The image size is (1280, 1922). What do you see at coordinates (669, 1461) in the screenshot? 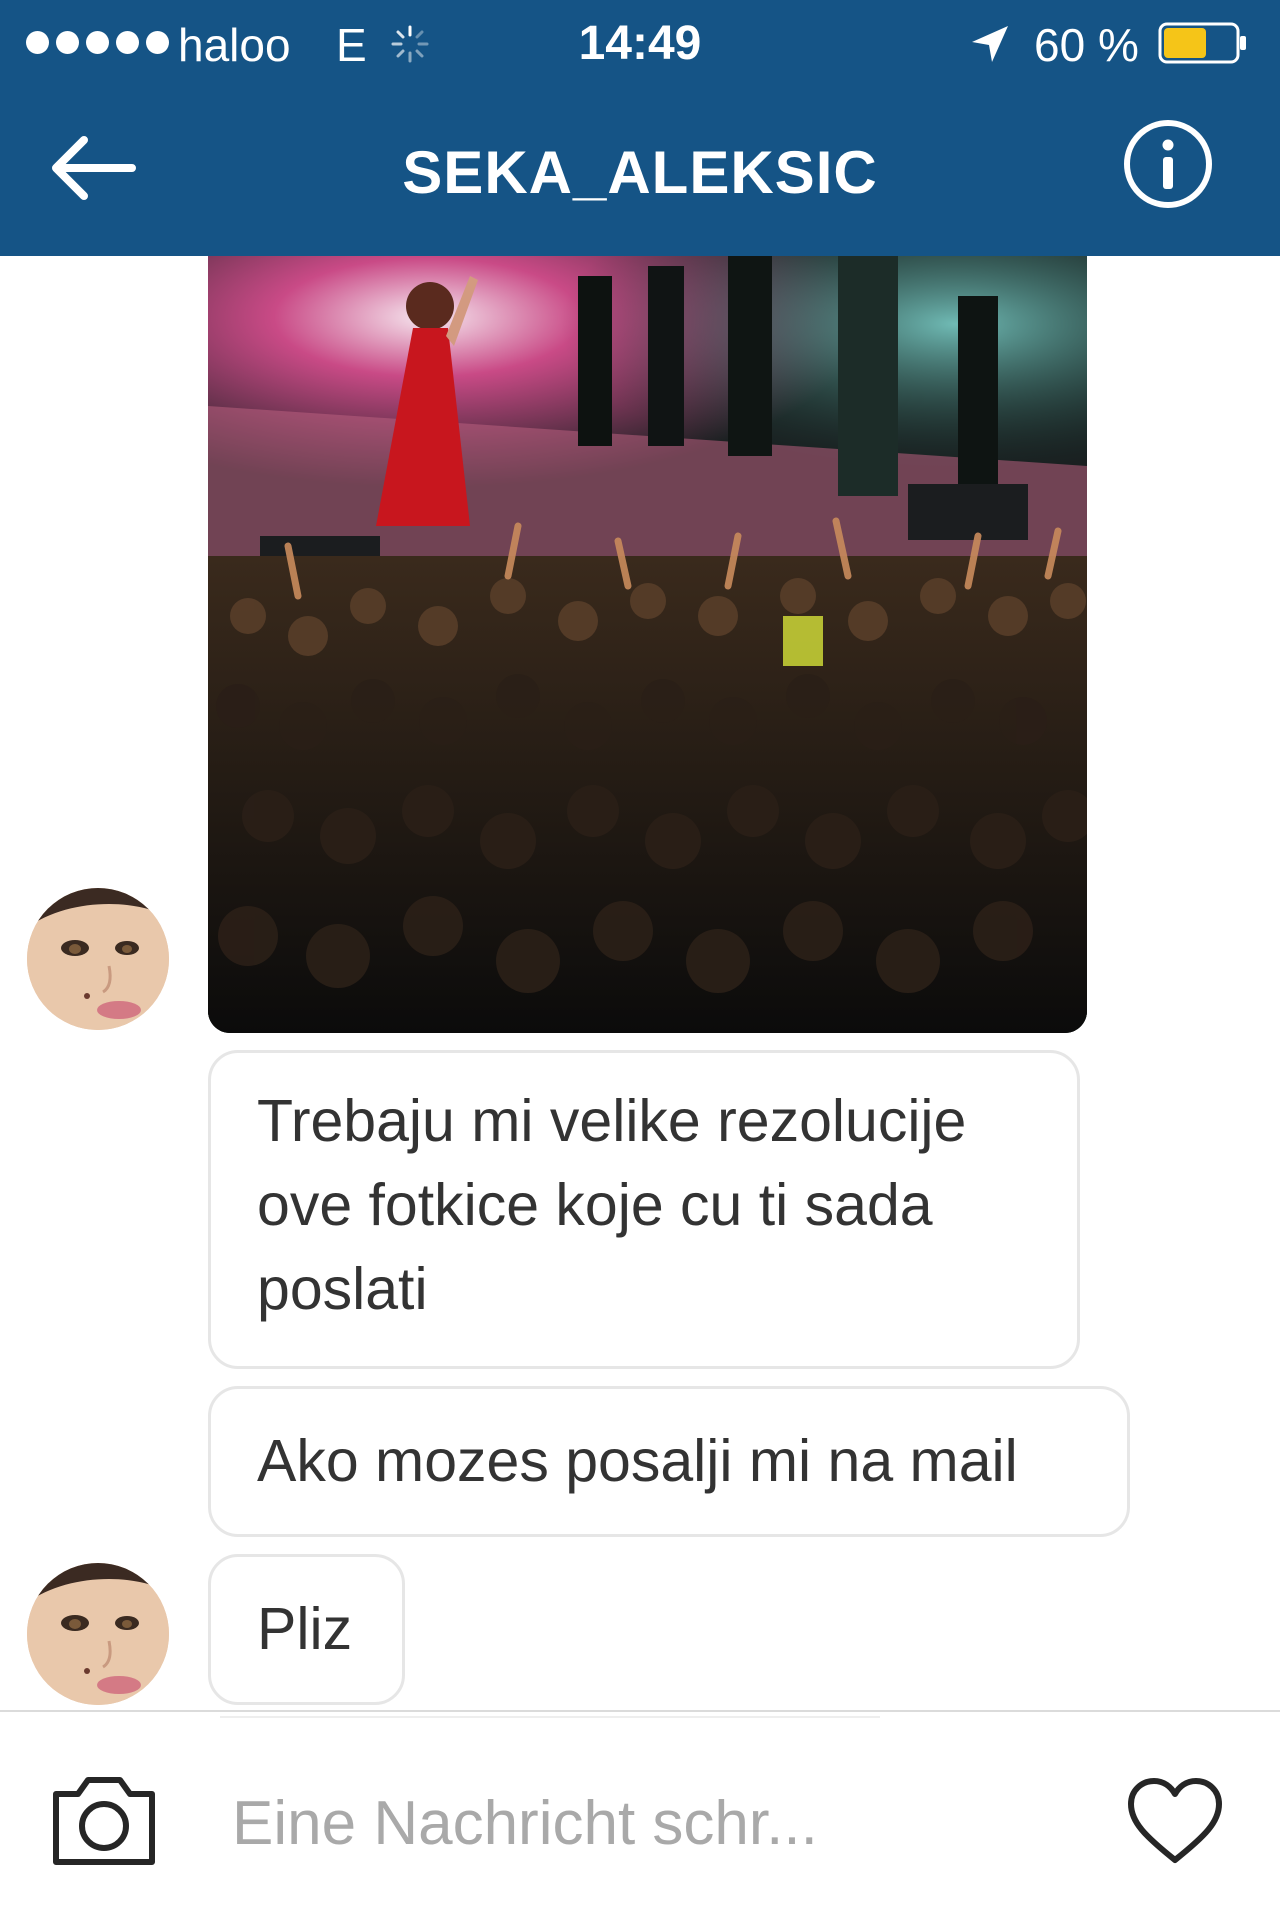
I see `message-bubble: Ako mozes posalji mi na mail` at bounding box center [669, 1461].